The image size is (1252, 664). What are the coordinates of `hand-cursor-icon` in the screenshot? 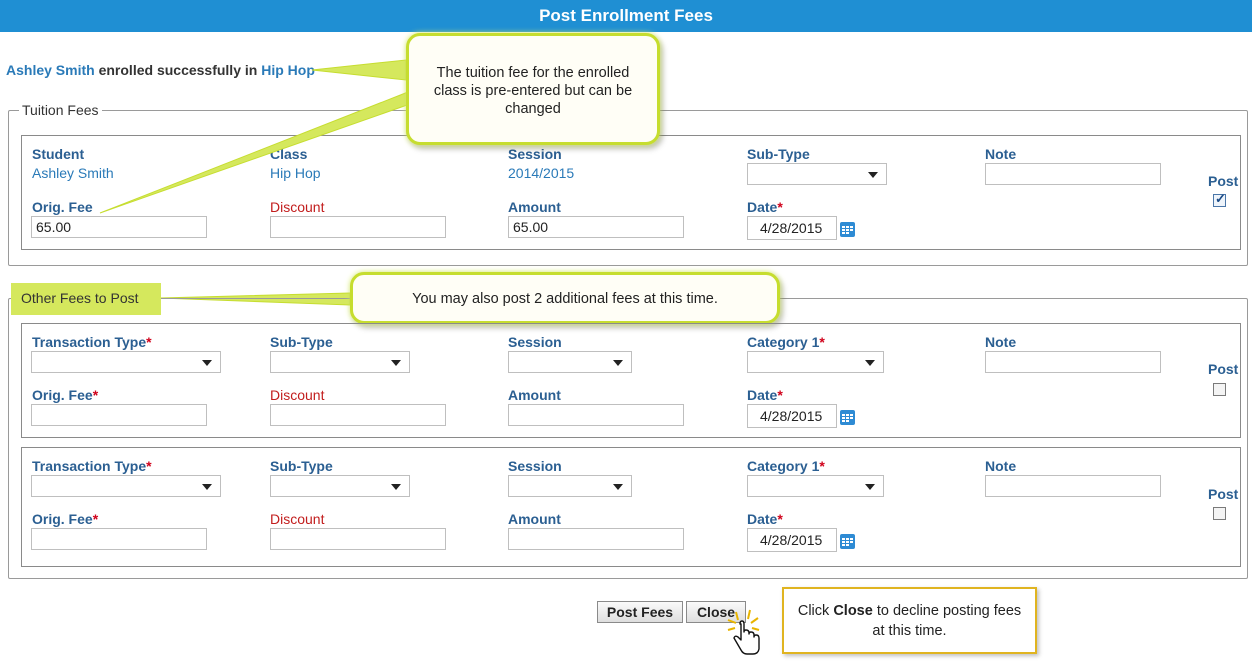 It's located at (743, 632).